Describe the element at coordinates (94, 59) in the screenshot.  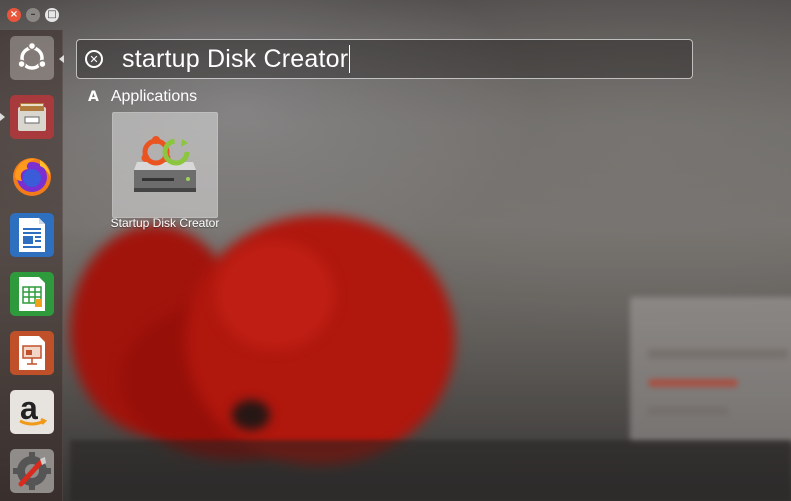
I see `clear-search-icon: ✕` at that location.